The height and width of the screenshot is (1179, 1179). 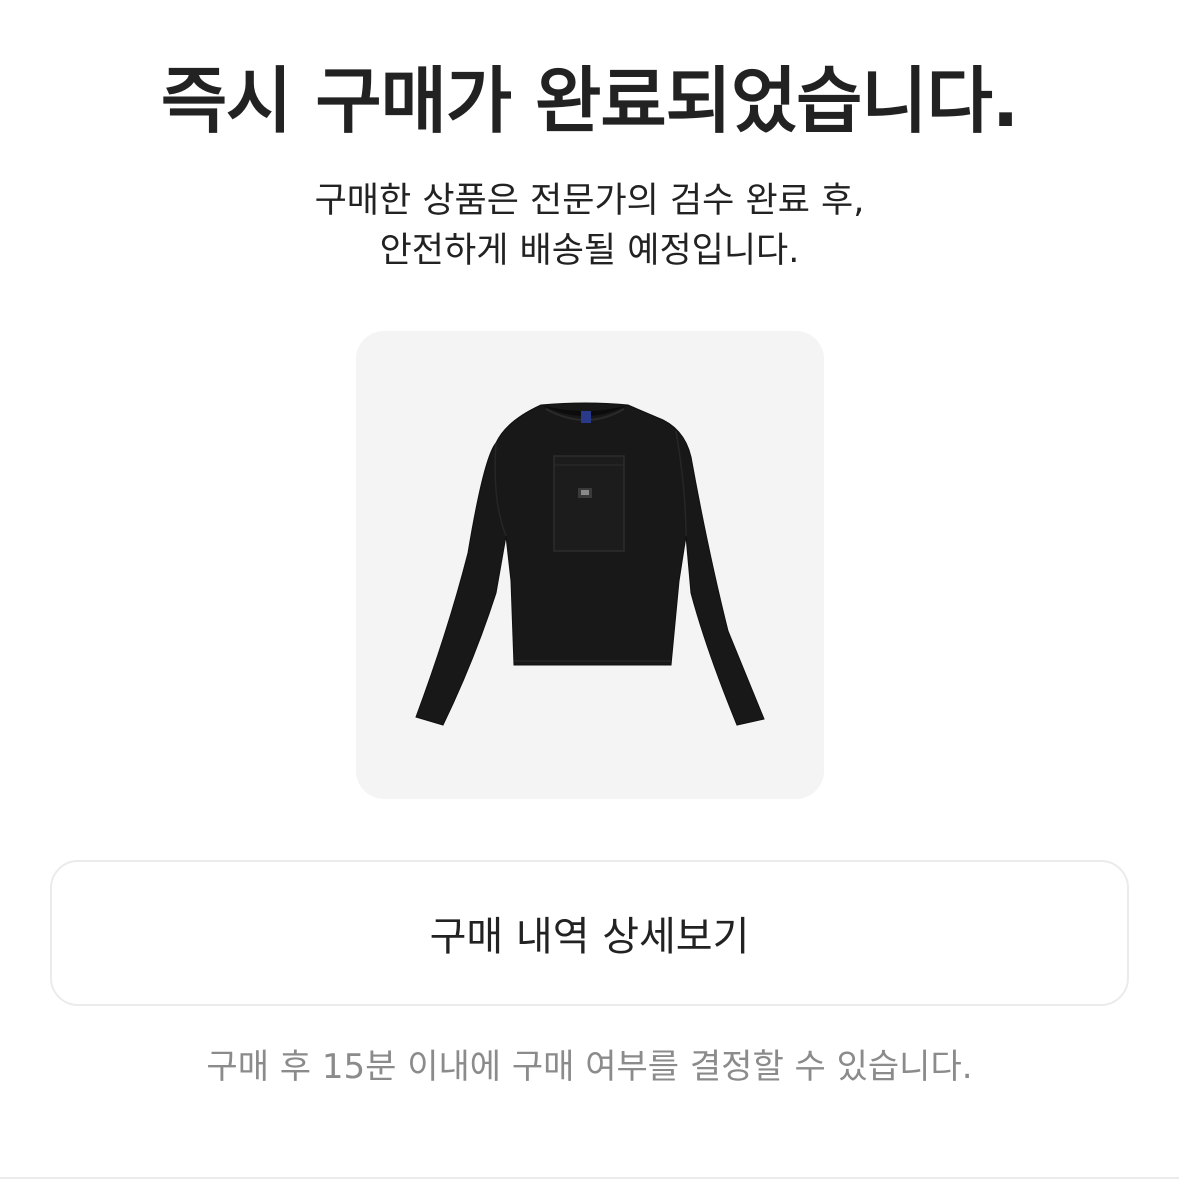 What do you see at coordinates (589, 937) in the screenshot?
I see `purchase-detail-button-label: 구매 내역 상세보기` at bounding box center [589, 937].